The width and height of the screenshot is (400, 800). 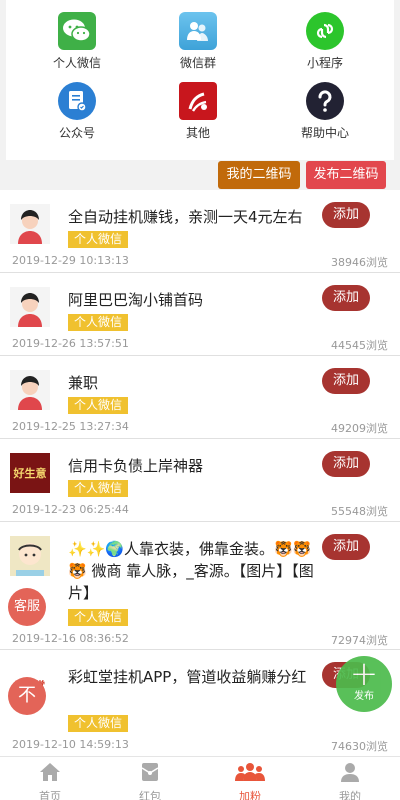 What do you see at coordinates (346, 175) in the screenshot?
I see `publish-qrcode-button: 发布二维码` at bounding box center [346, 175].